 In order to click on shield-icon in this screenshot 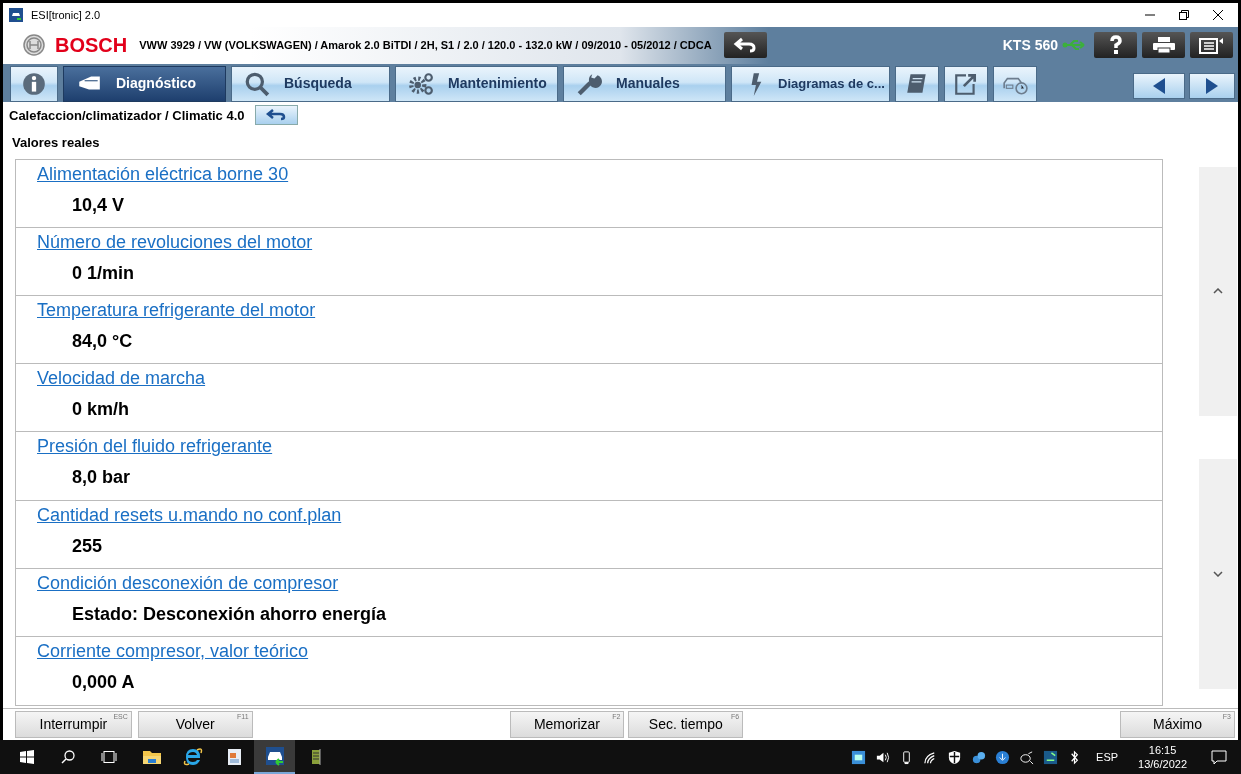, I will do `click(955, 757)`.